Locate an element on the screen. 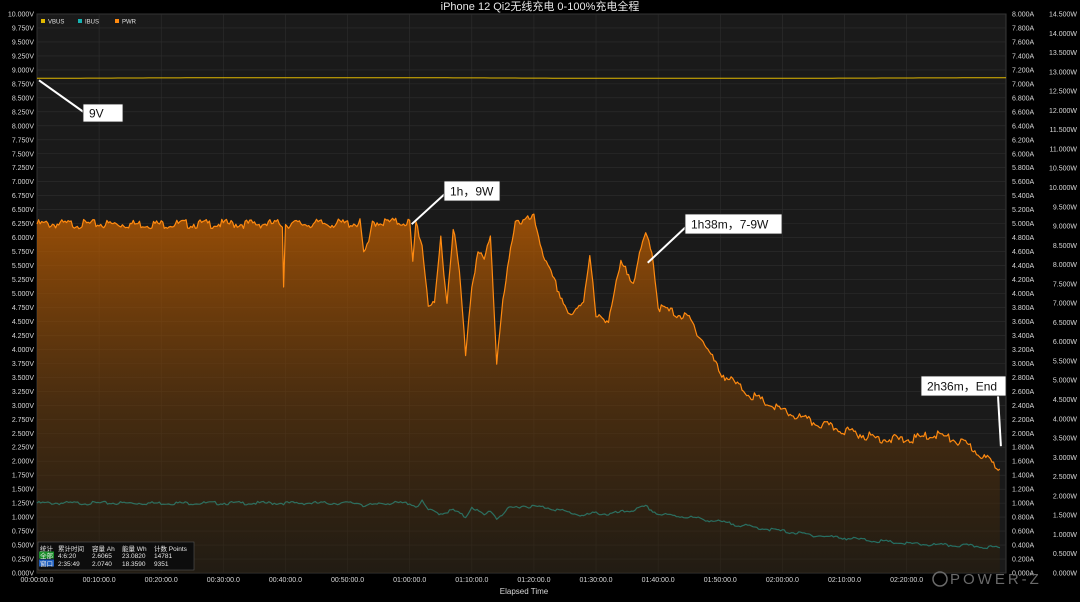 This screenshot has width=1080, height=602. y-mid-tick-label: 4.400A is located at coordinates (1023, 266).